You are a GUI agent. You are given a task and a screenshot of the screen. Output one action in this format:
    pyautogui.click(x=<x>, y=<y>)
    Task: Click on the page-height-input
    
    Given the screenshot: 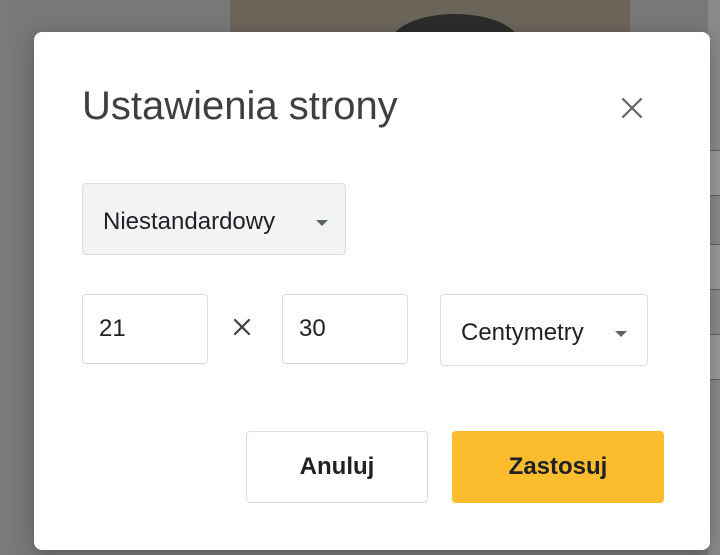 What is the action you would take?
    pyautogui.click(x=345, y=329)
    